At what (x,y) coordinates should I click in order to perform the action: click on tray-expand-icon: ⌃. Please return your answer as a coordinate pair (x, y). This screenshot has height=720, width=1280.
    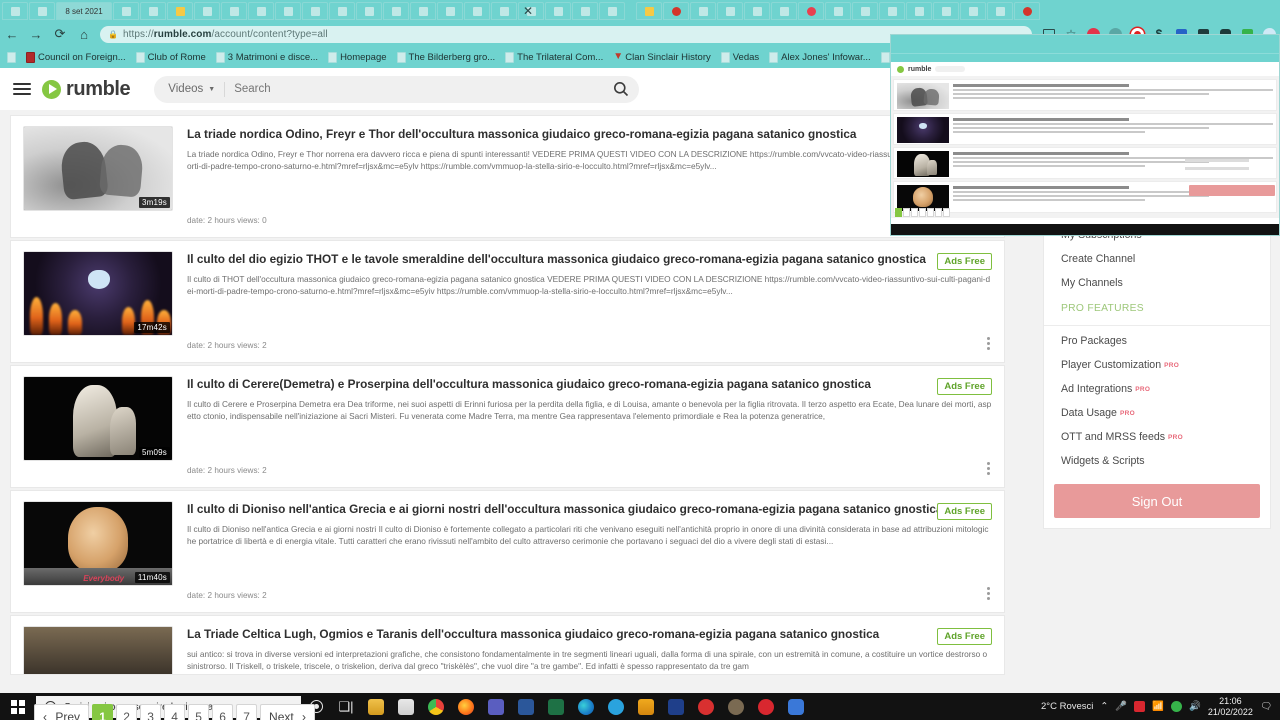
    Looking at the image, I should click on (1104, 706).